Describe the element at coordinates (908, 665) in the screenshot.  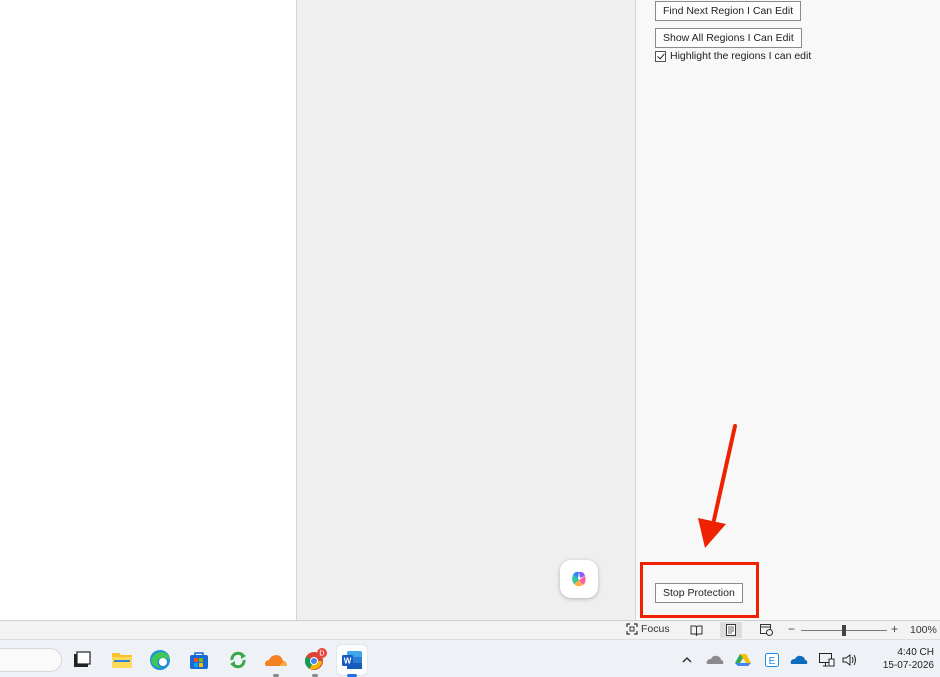
I see `clock-date: 15-07-2026` at that location.